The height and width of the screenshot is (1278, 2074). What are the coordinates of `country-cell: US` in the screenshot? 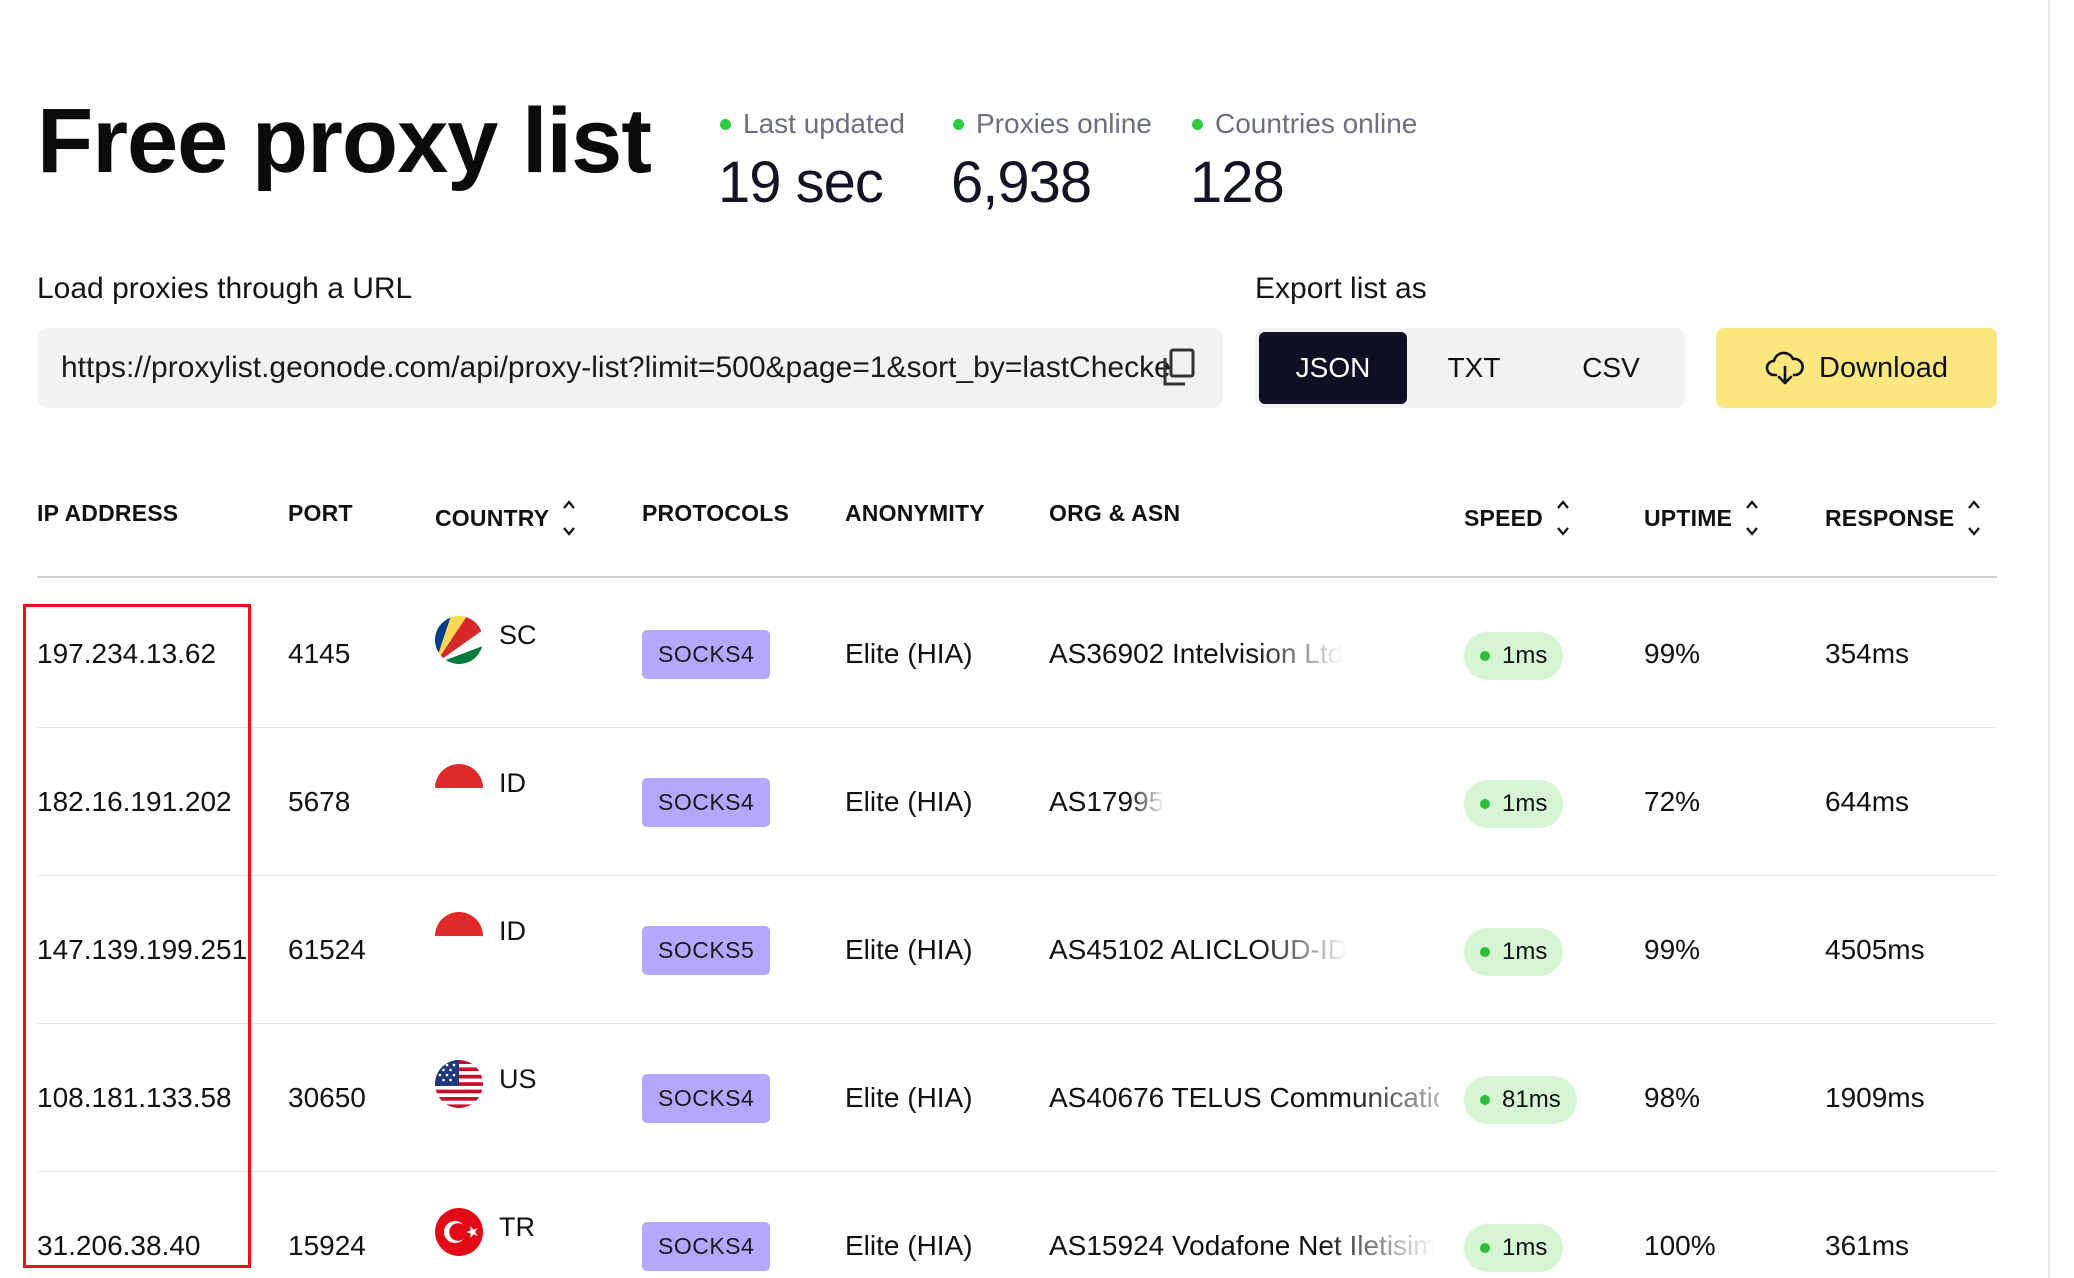 It's located at (486, 1098).